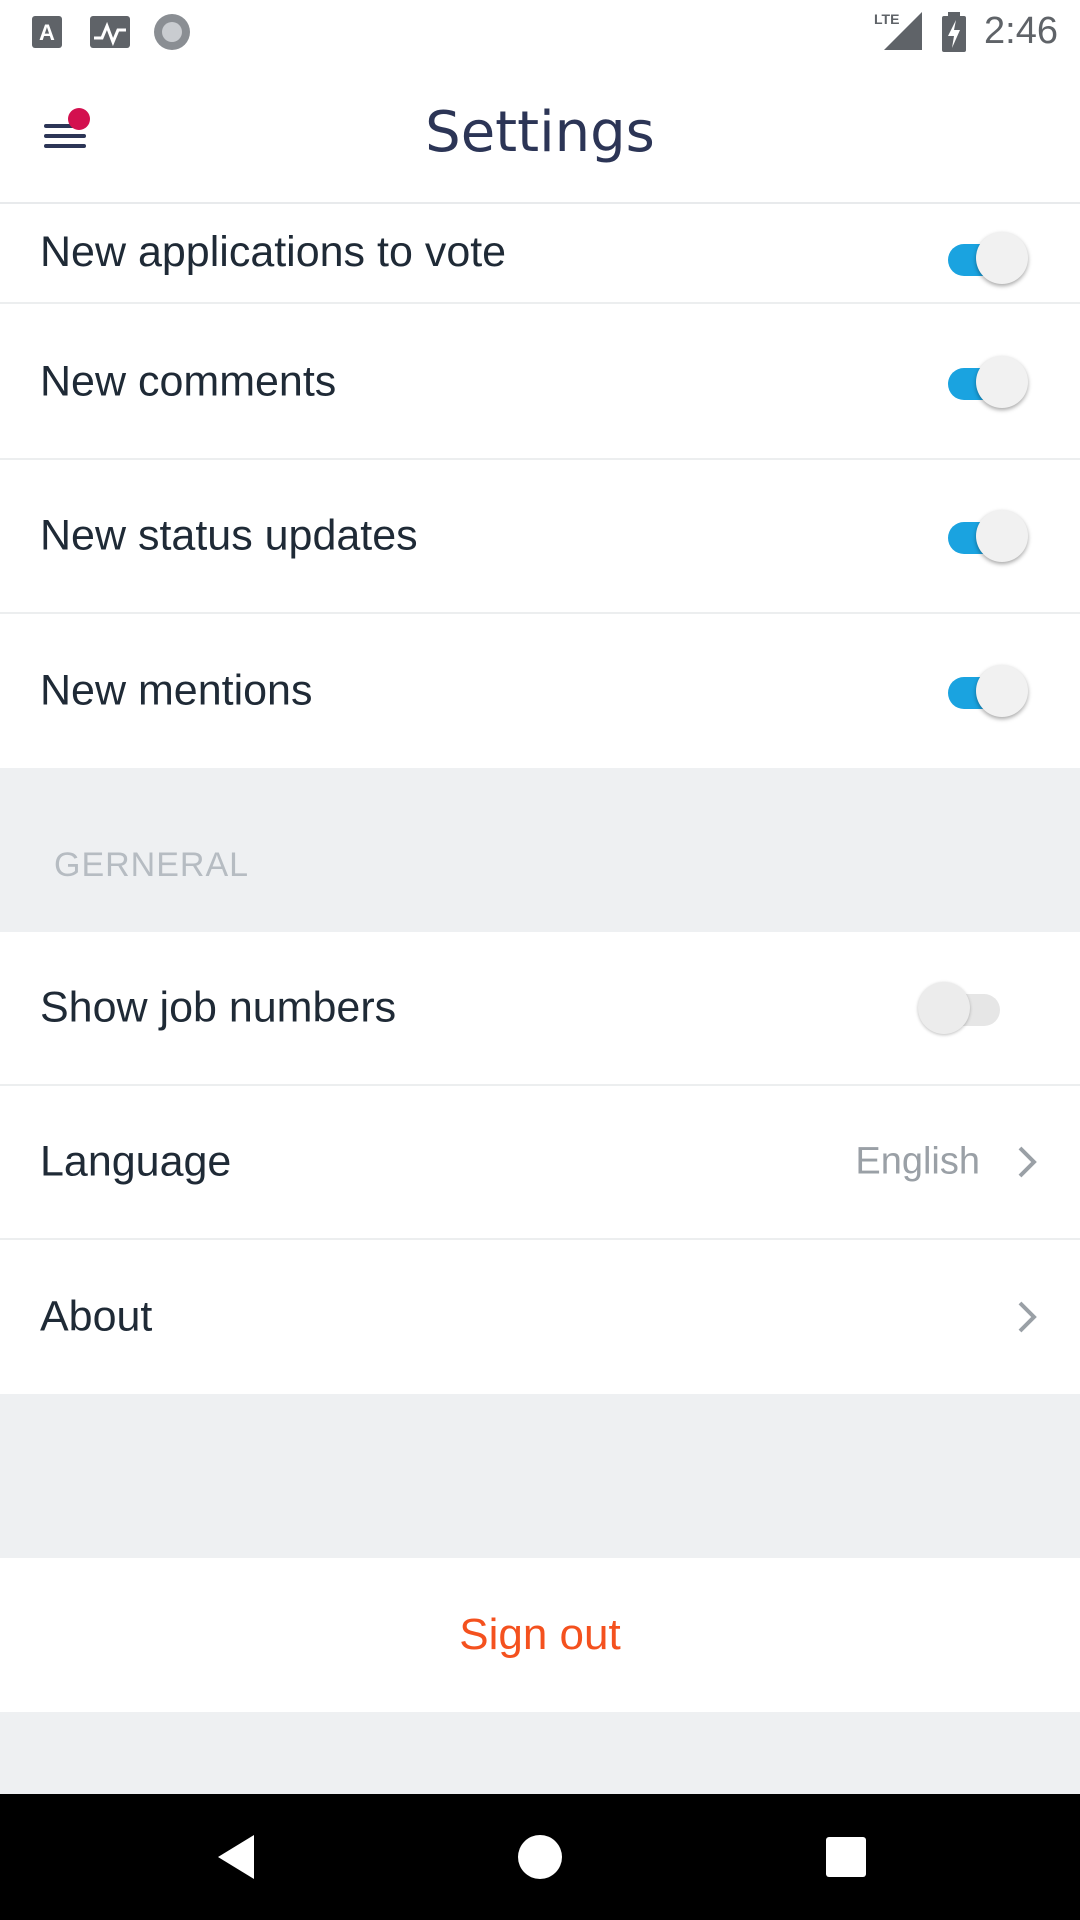 This screenshot has height=1920, width=1080. Describe the element at coordinates (540, 1009) in the screenshot. I see `setting-row-show-job-numbers: Show job numbers` at that location.